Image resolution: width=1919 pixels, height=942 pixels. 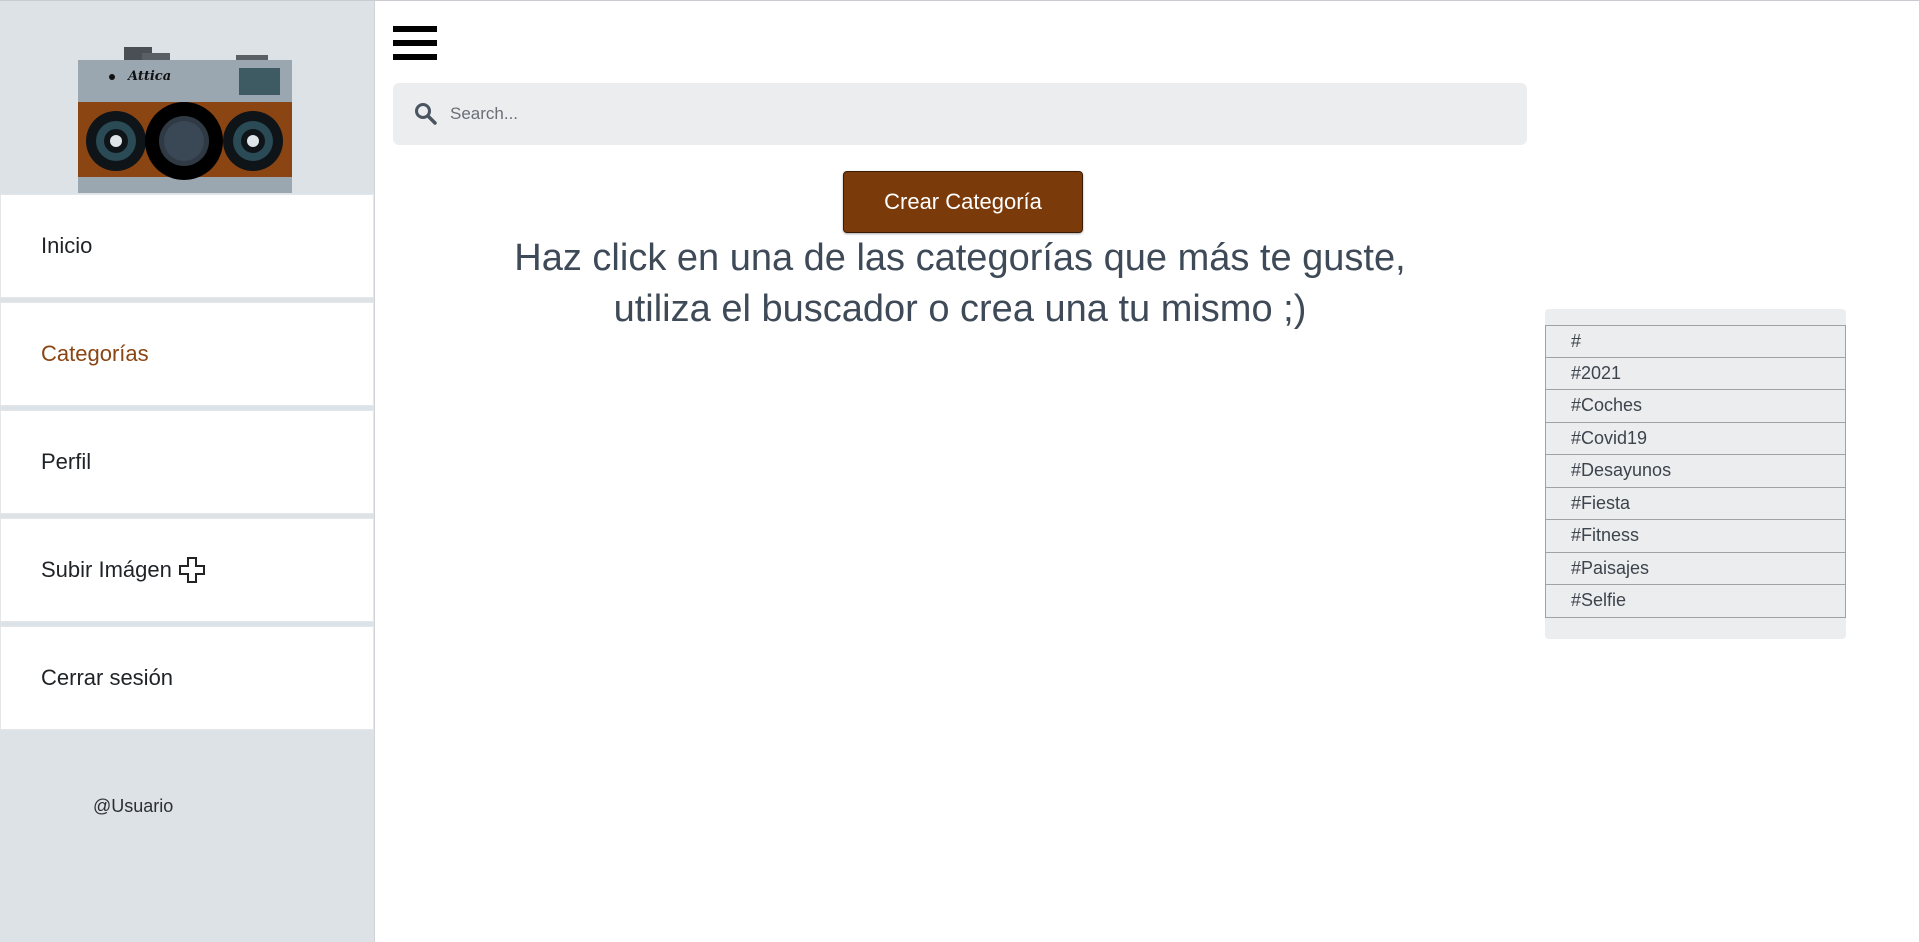 I want to click on search-input, so click(x=978, y=114).